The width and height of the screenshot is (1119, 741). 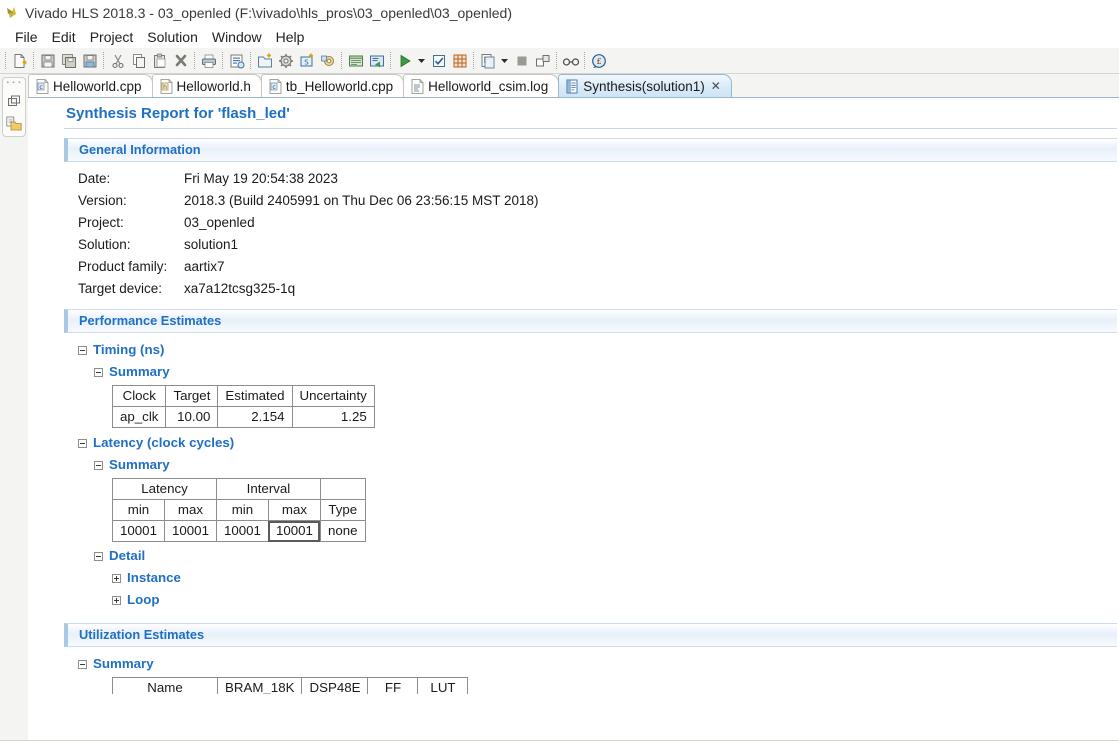 I want to click on svg-text: c, so click(x=40, y=86).